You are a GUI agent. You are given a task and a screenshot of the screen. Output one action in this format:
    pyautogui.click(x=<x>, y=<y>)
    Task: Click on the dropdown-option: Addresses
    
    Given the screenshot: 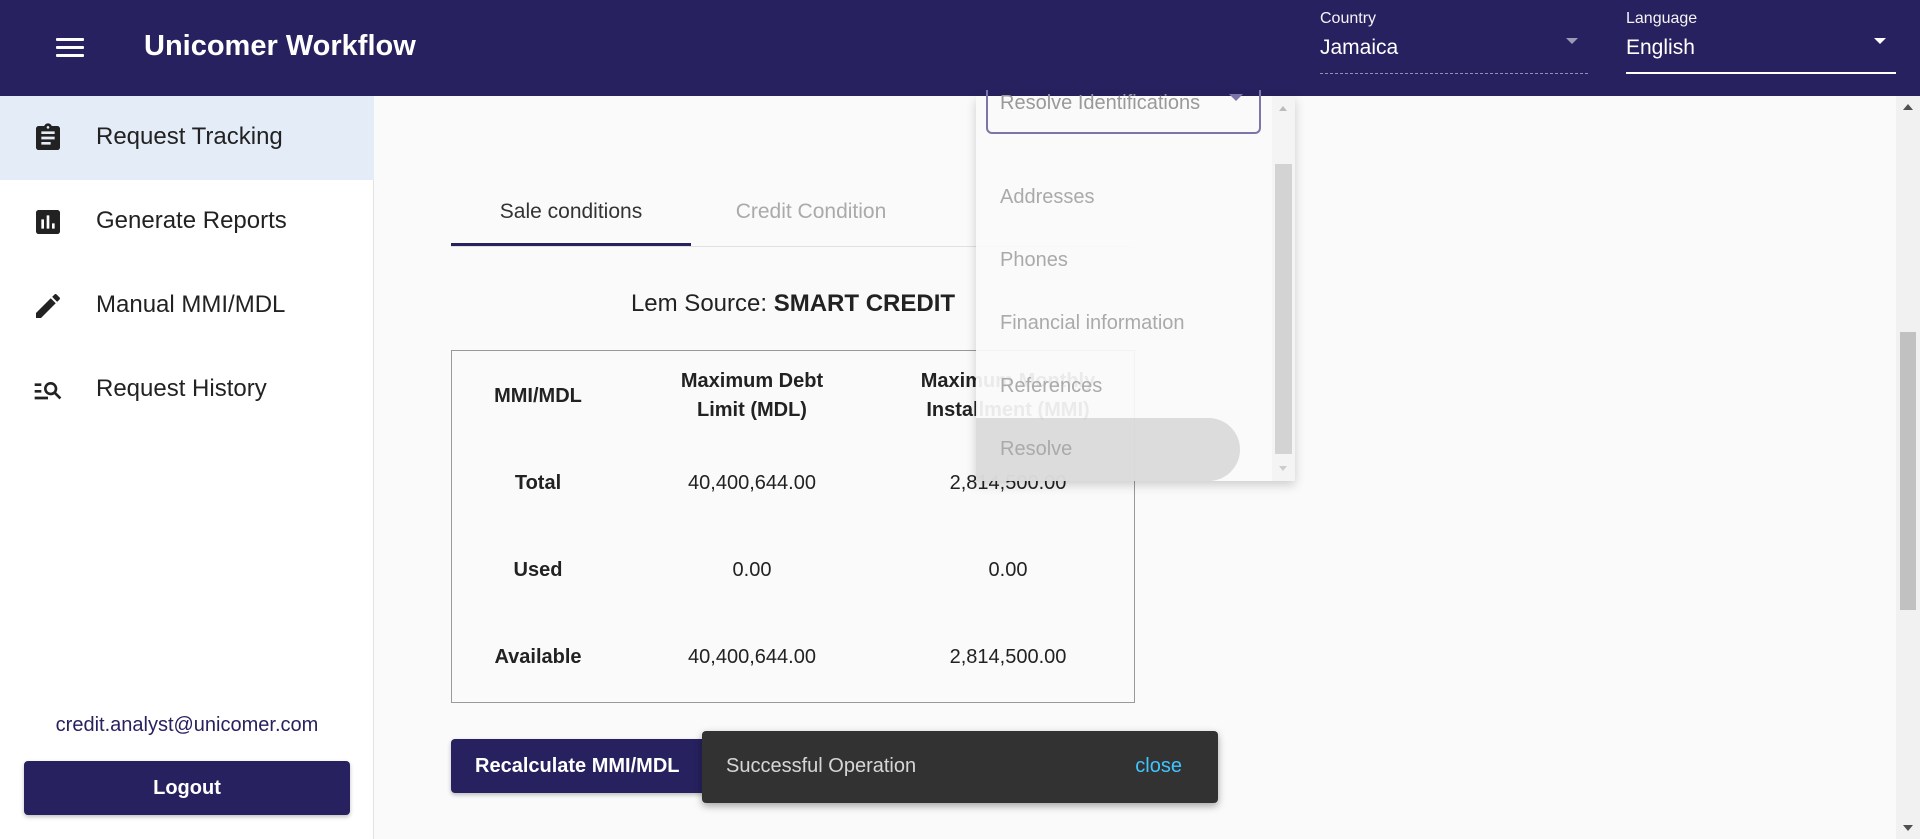 What is the action you would take?
    pyautogui.click(x=1047, y=197)
    